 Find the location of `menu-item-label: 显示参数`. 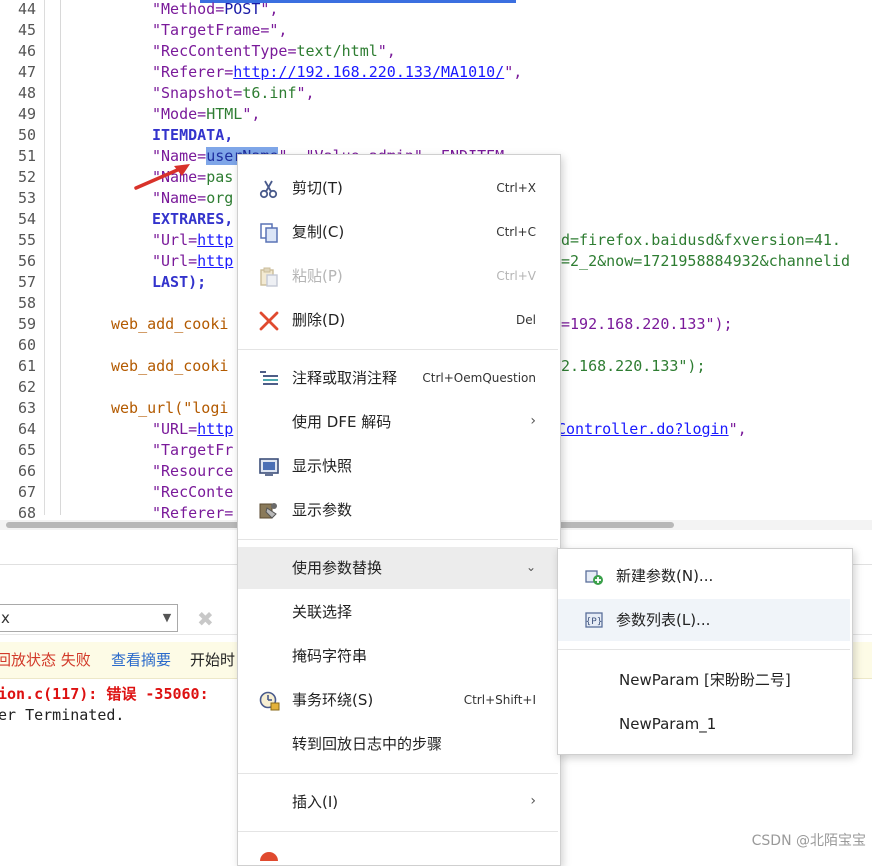

menu-item-label: 显示参数 is located at coordinates (322, 510).